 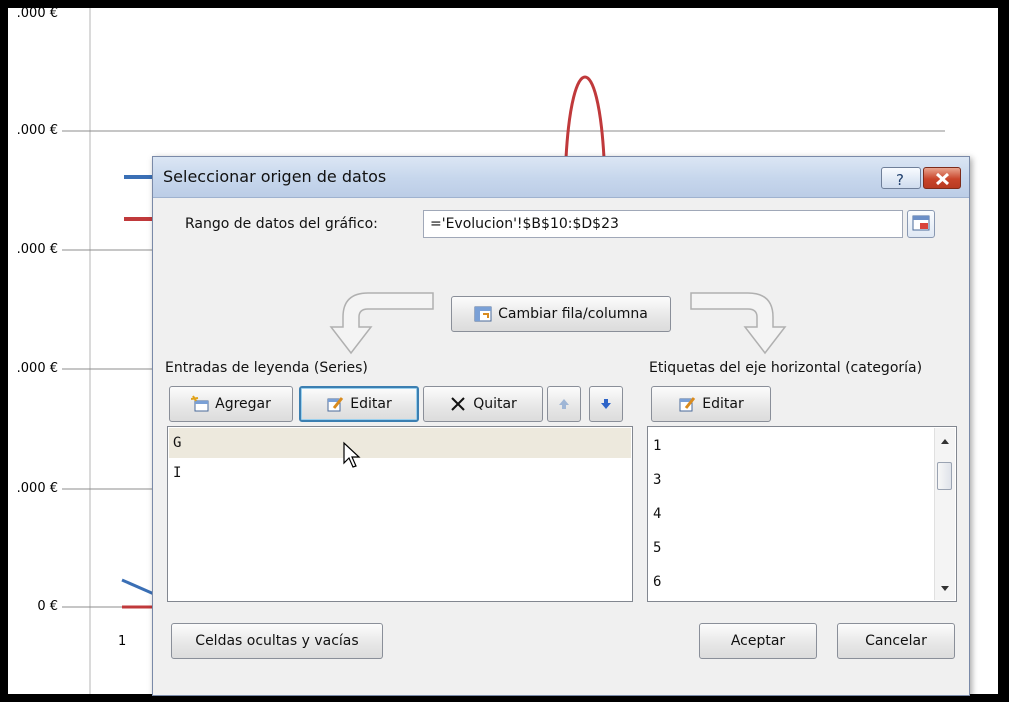 I want to click on series-item: I, so click(x=400, y=473).